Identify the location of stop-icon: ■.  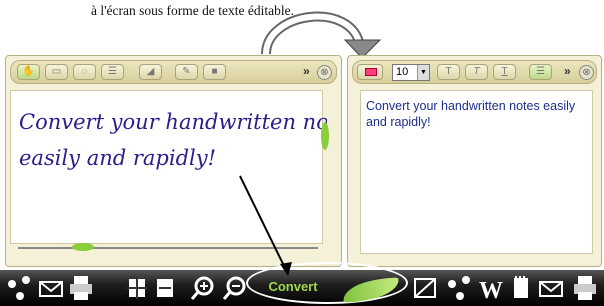
(214, 72).